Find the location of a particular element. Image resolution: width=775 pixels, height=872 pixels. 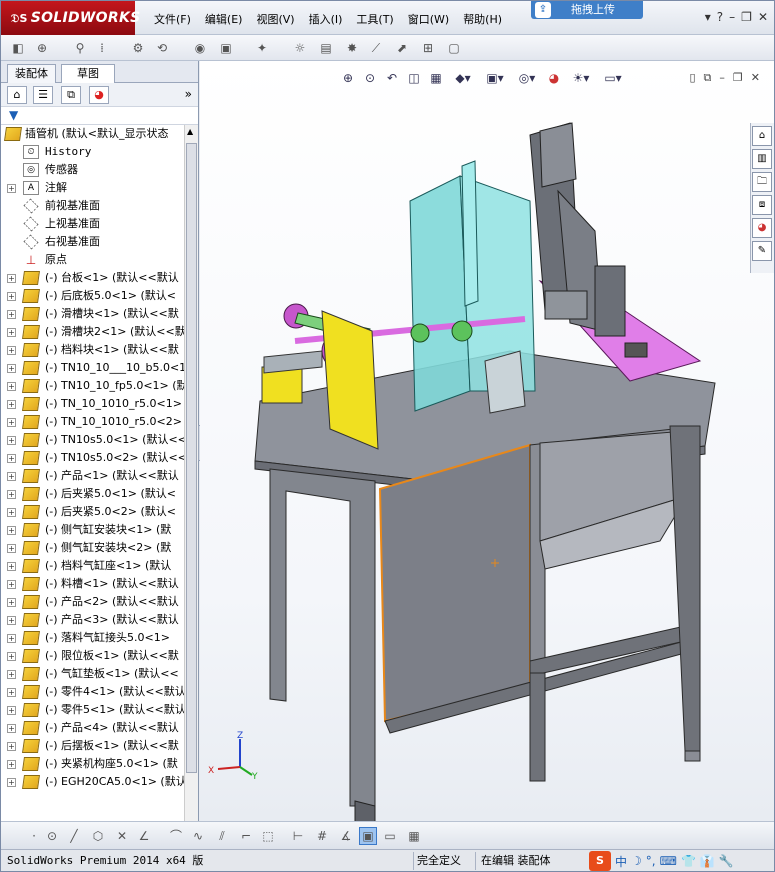

help-icon: ? is located at coordinates (720, 17).